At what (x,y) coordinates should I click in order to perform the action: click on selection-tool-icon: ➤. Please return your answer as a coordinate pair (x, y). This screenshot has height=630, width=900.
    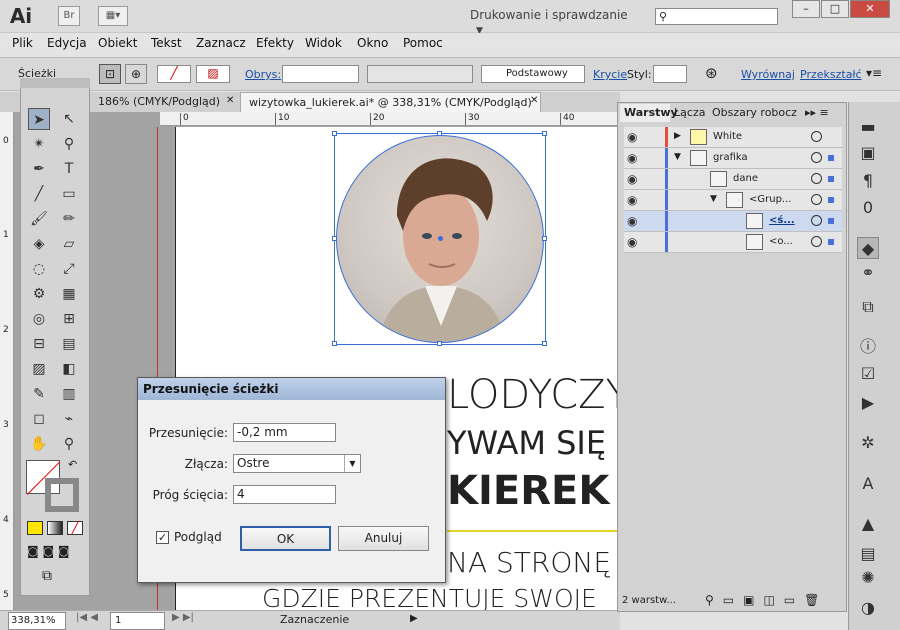
    Looking at the image, I should click on (39, 119).